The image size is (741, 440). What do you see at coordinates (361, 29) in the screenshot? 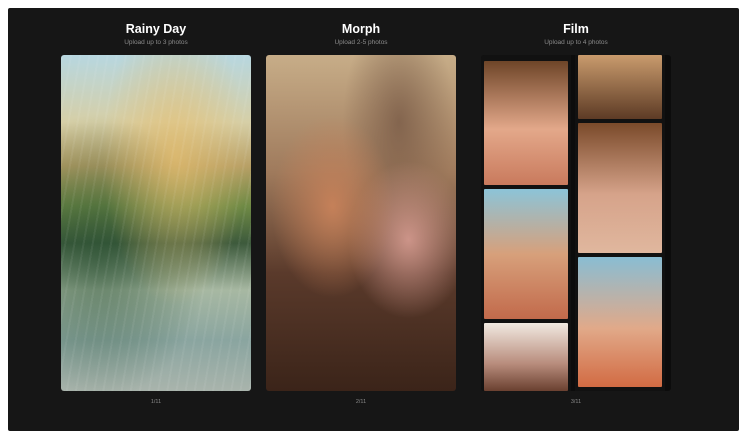
I see `template-title: Morph` at bounding box center [361, 29].